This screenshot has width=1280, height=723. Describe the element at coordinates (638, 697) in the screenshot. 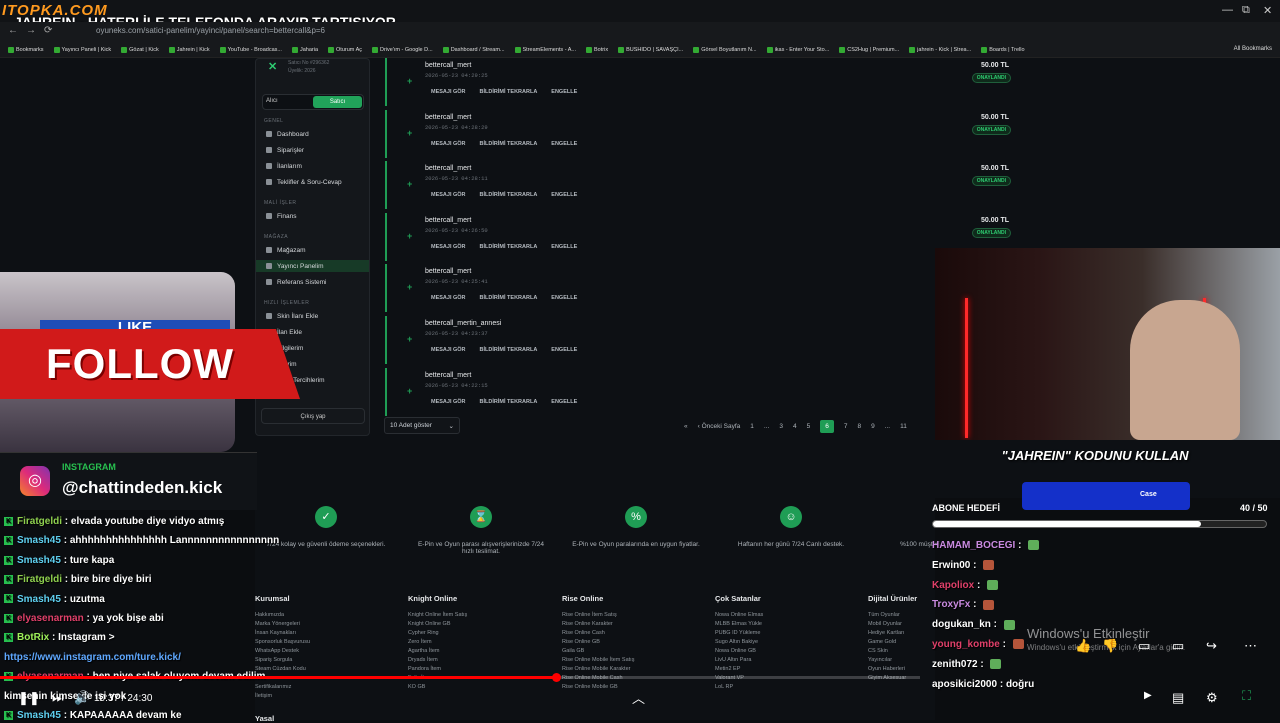

I see `chevron-up-icon: ︿` at that location.